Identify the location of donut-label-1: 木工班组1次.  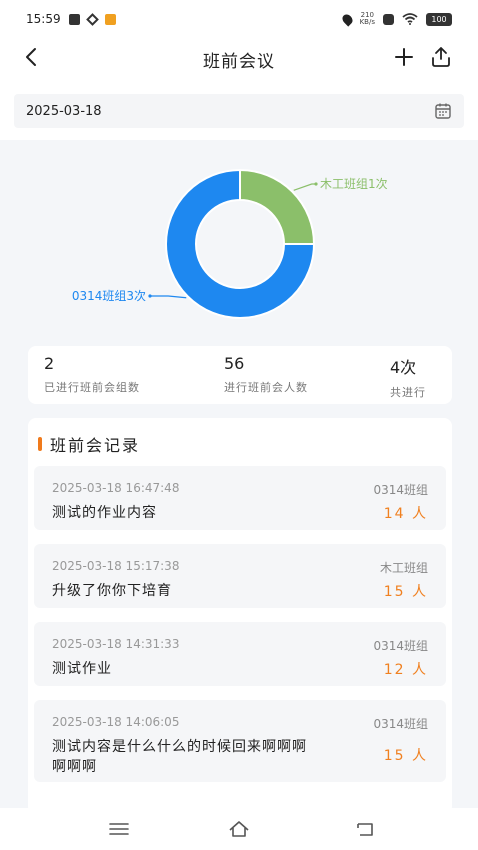
(354, 184).